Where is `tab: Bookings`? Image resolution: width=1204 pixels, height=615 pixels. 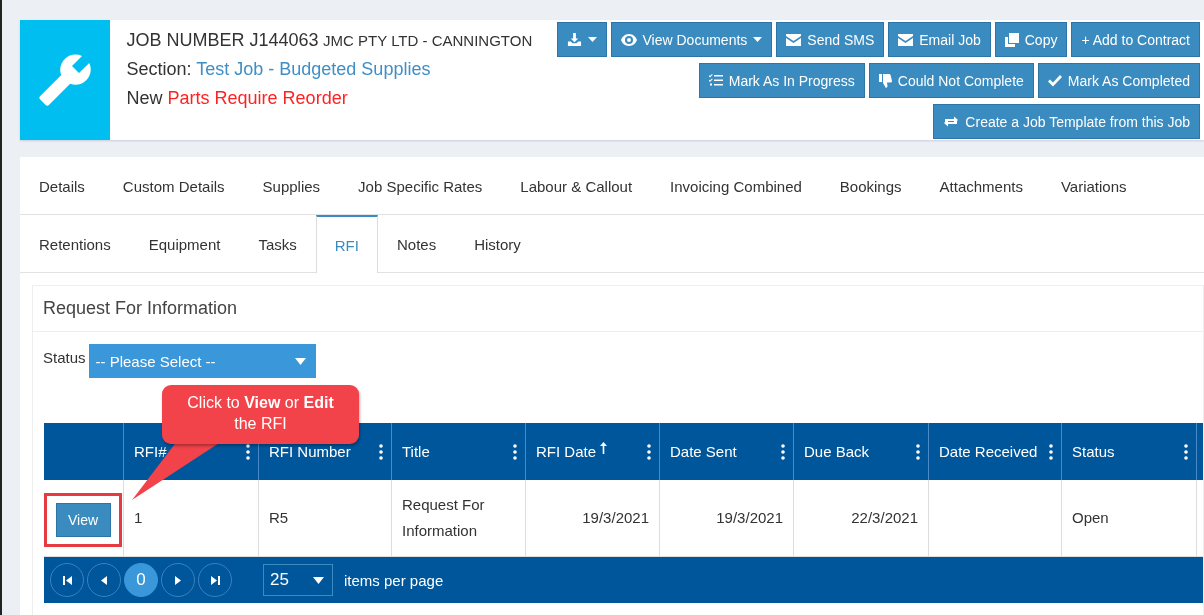
tab: Bookings is located at coordinates (870, 185).